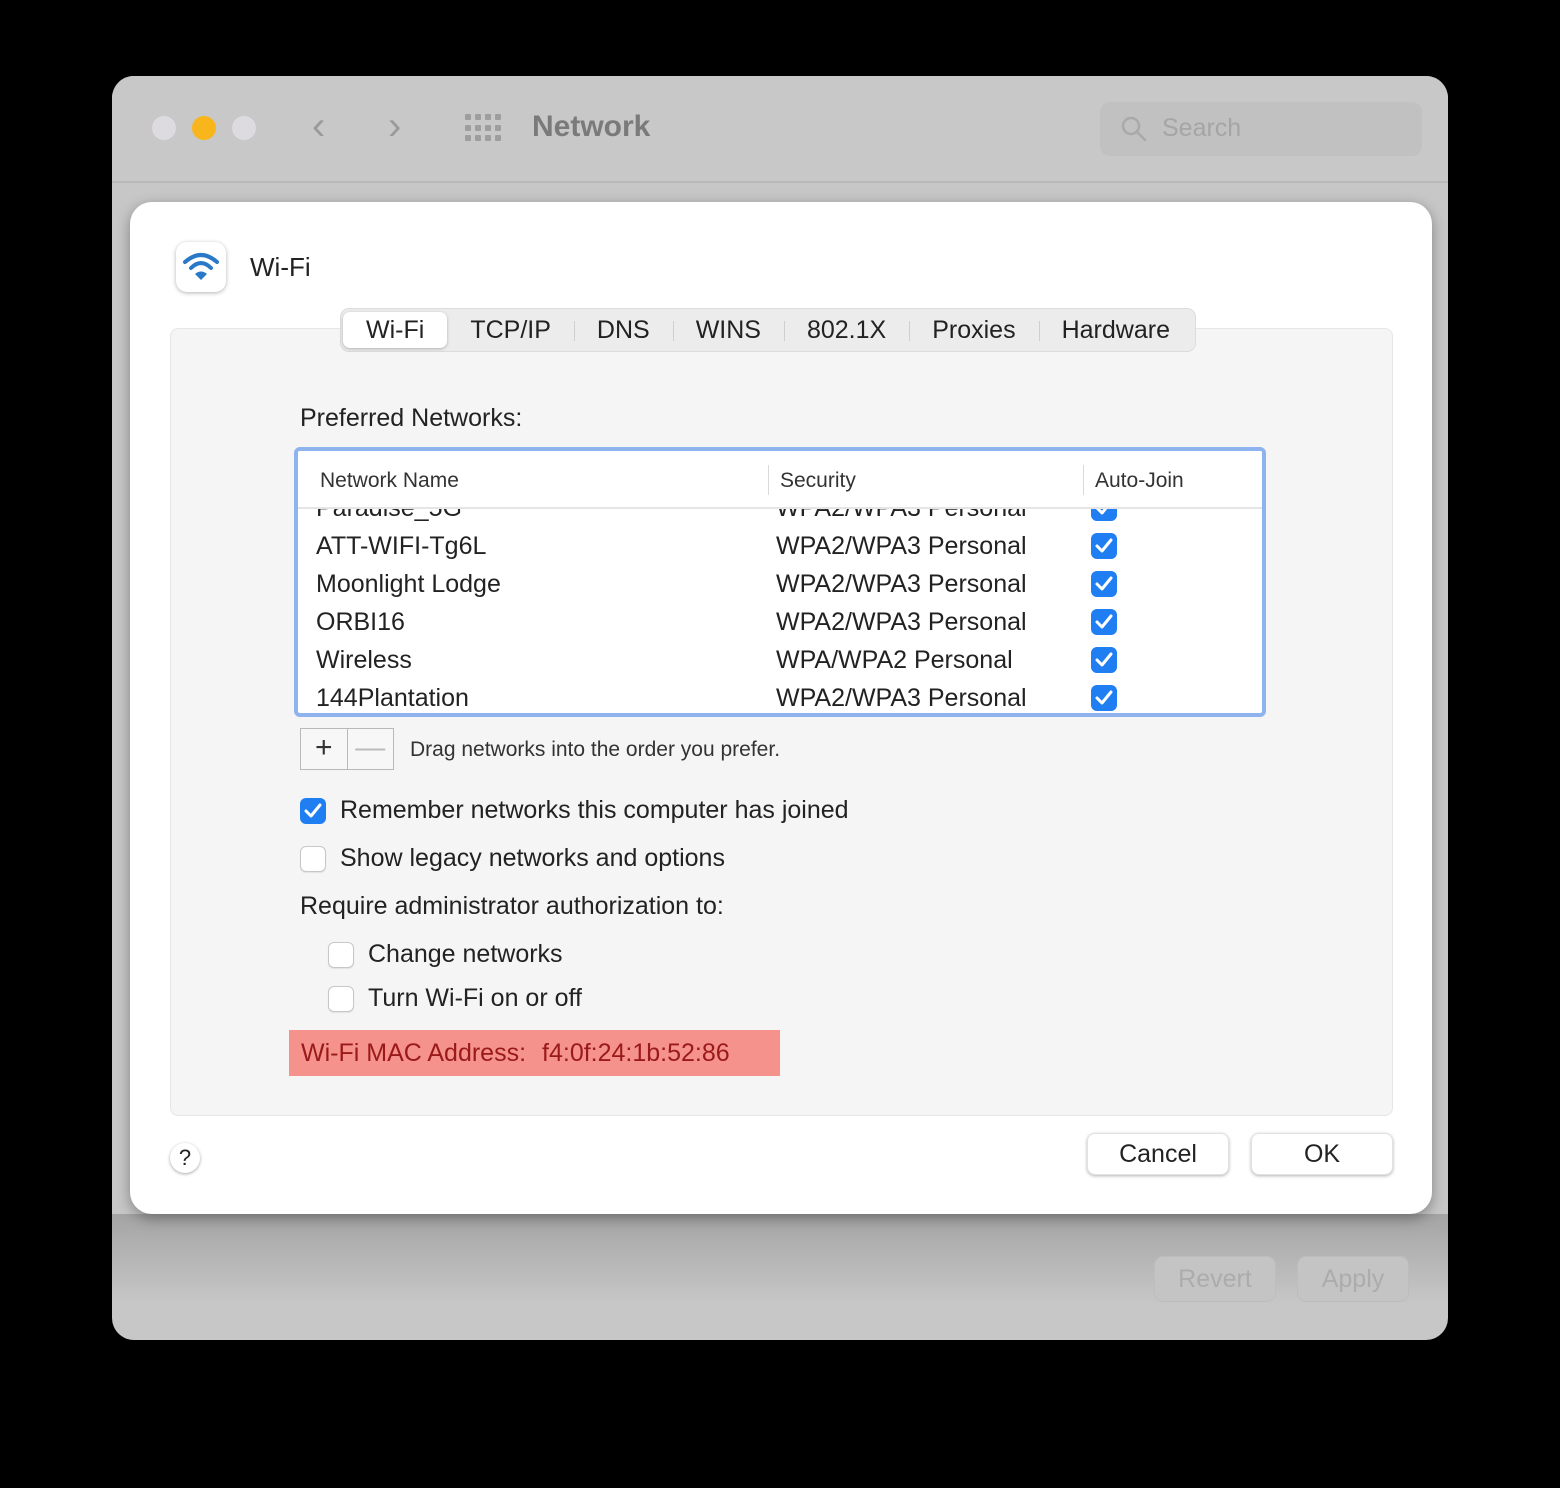  I want to click on network-name: ORBI16, so click(360, 622).